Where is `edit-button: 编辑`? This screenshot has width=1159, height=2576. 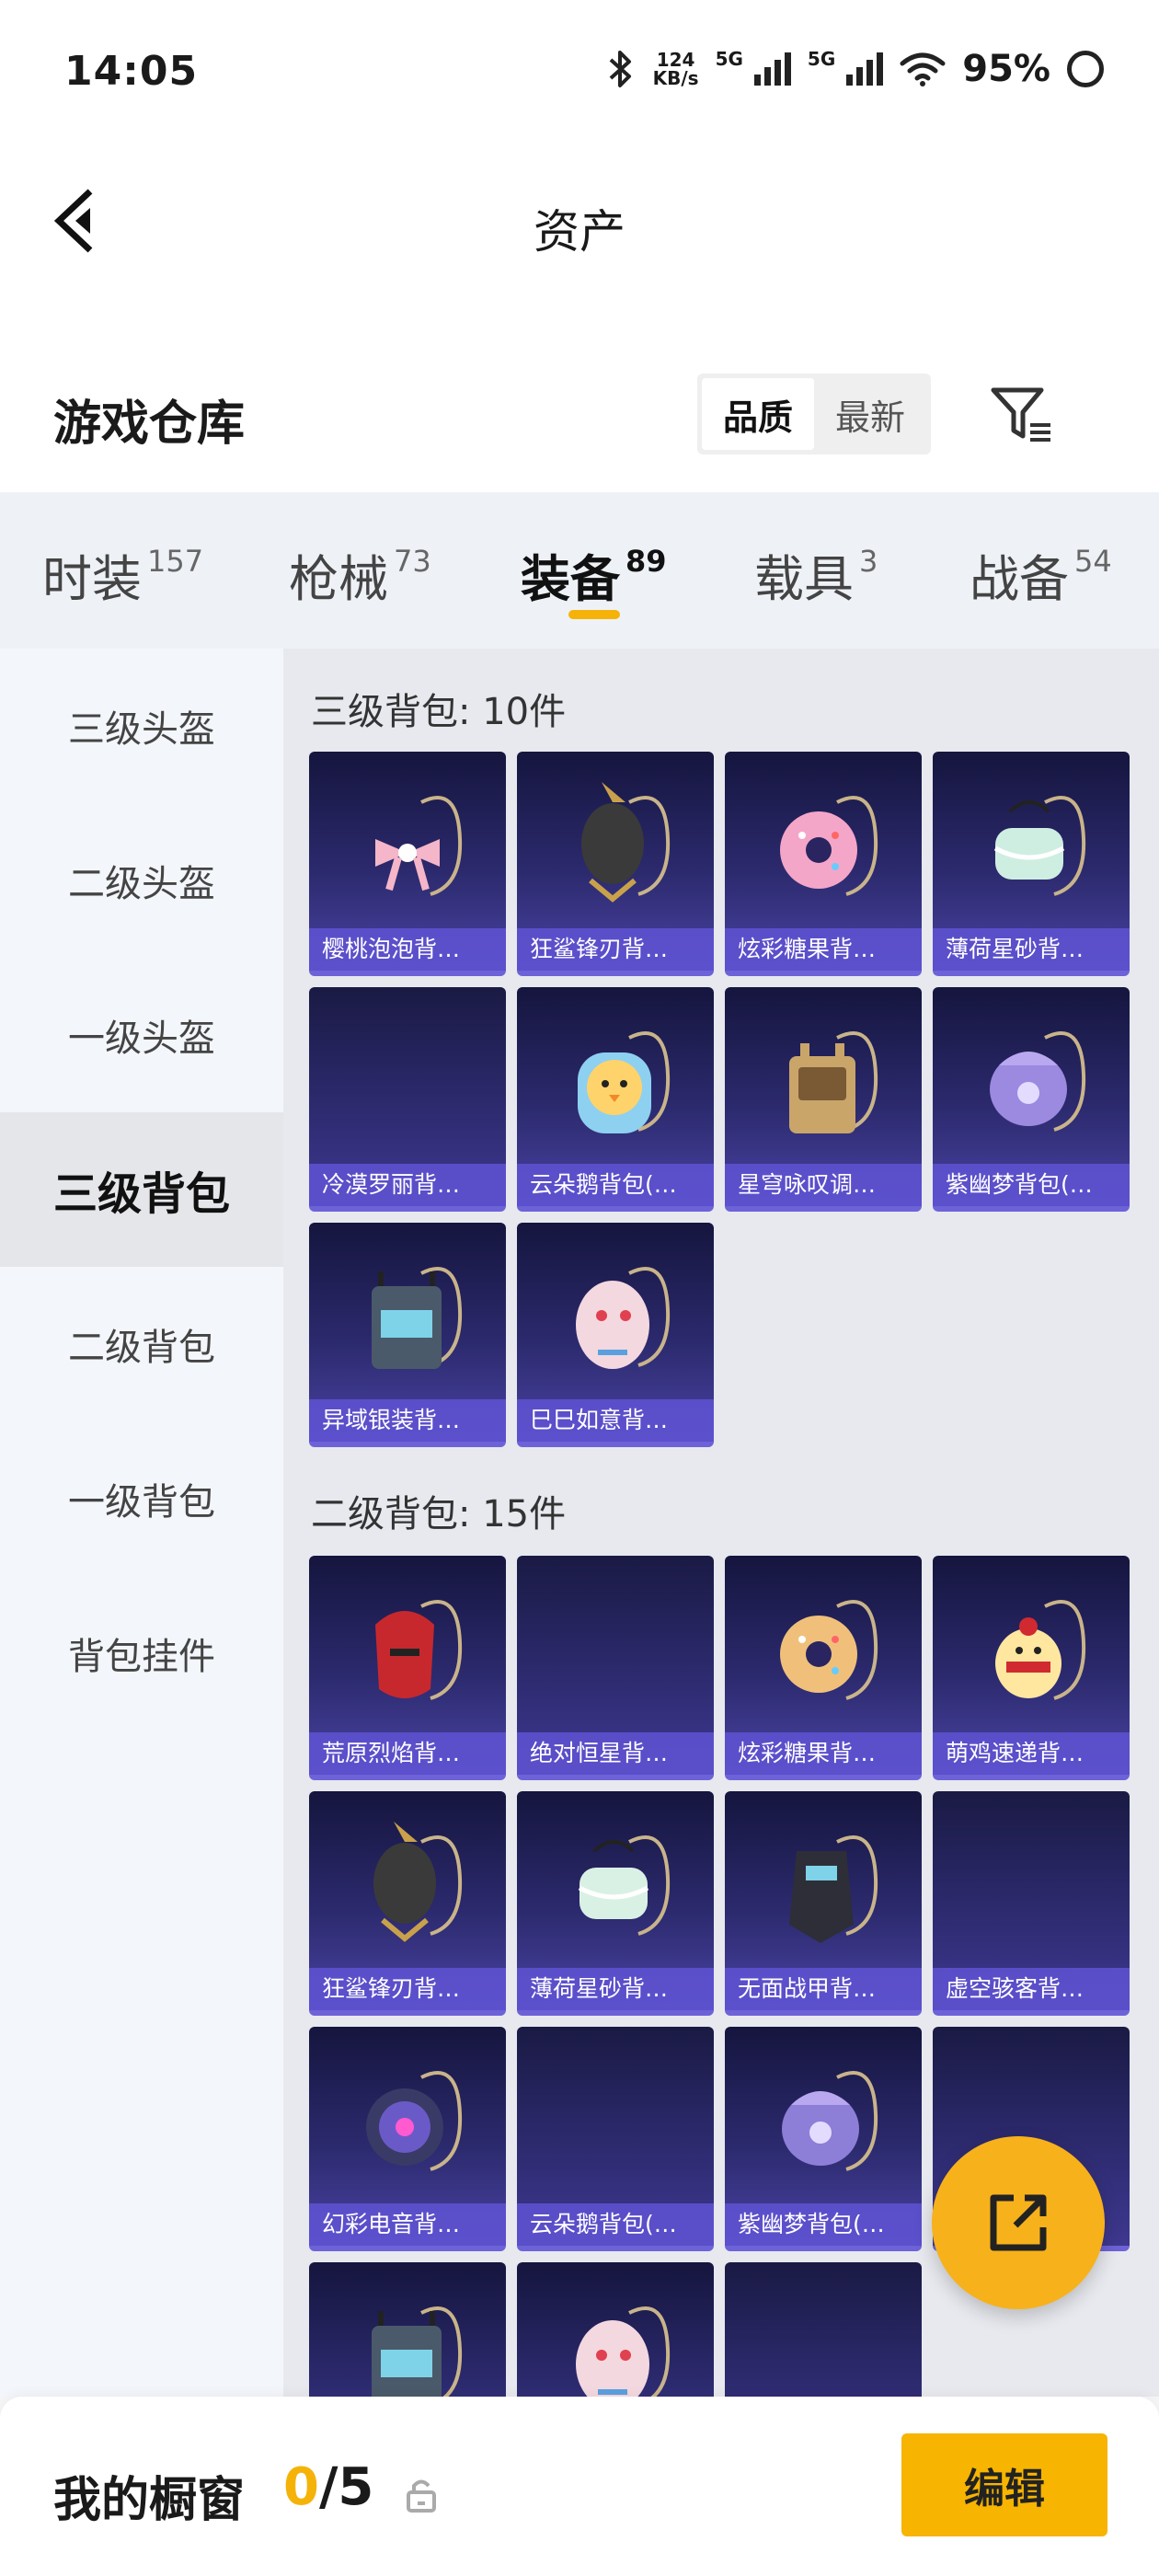
edit-button: 编辑 is located at coordinates (1004, 2484).